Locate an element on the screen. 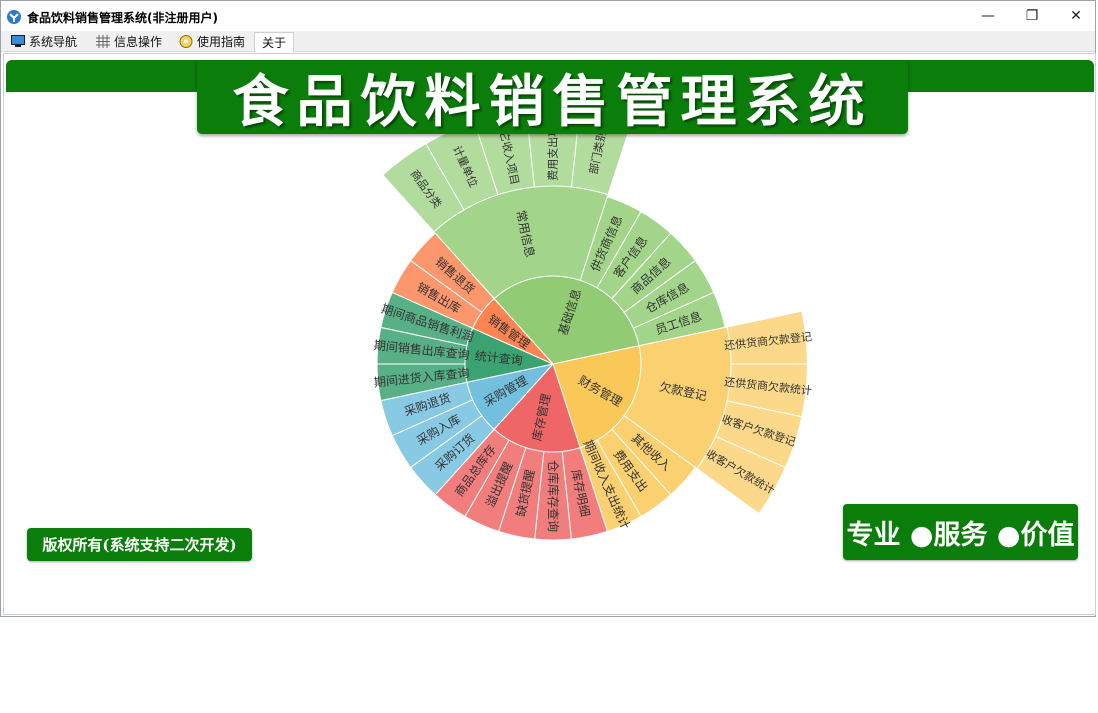 This screenshot has width=1098, height=713. tab-label: 信息操作 is located at coordinates (138, 42).